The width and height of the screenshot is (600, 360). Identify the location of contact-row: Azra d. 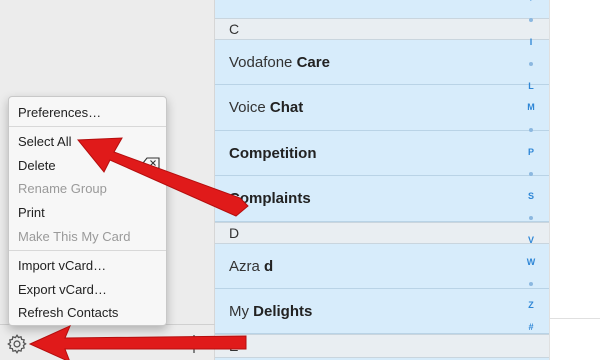
(382, 266).